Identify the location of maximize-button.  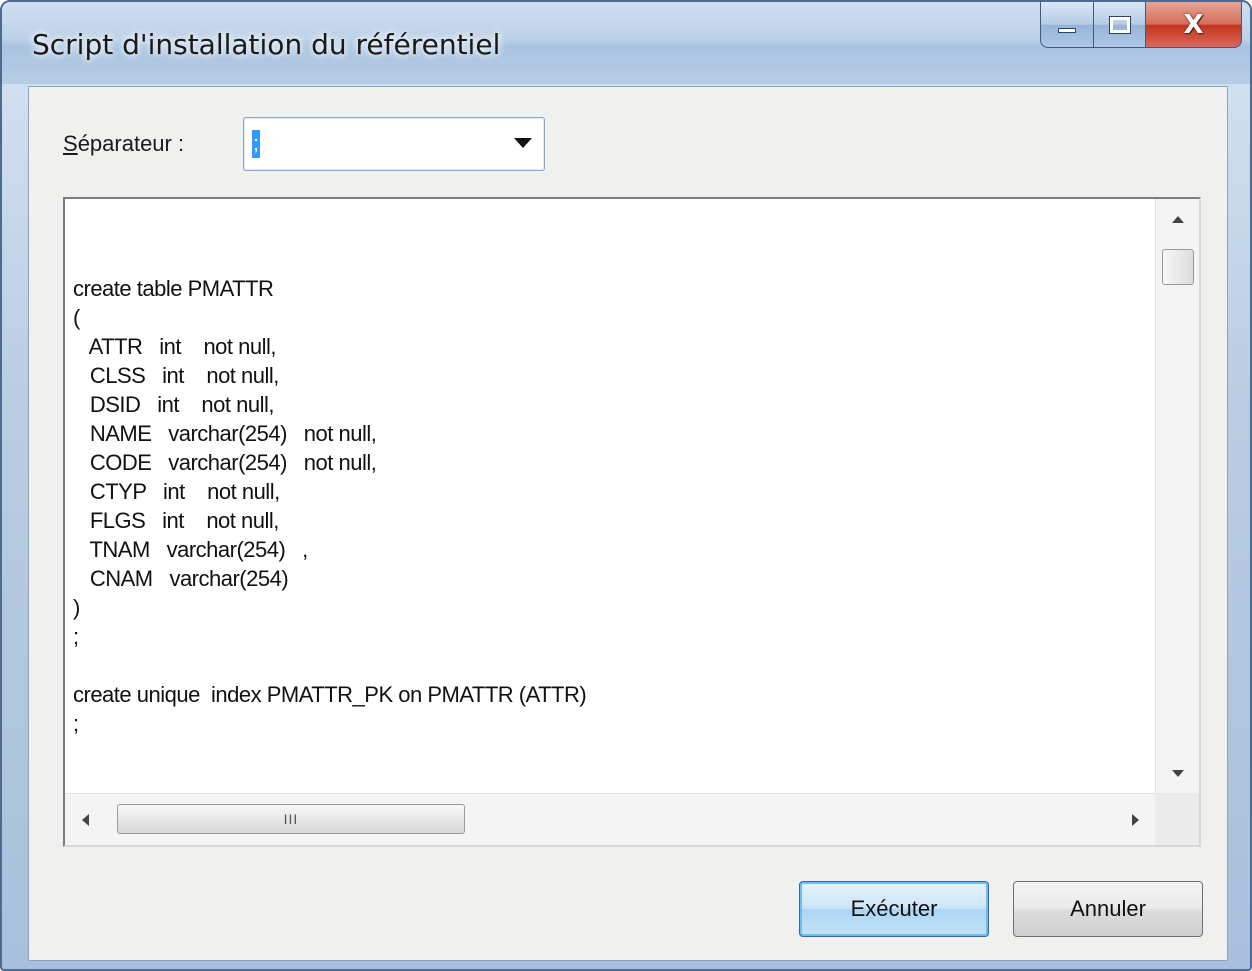
(1120, 25).